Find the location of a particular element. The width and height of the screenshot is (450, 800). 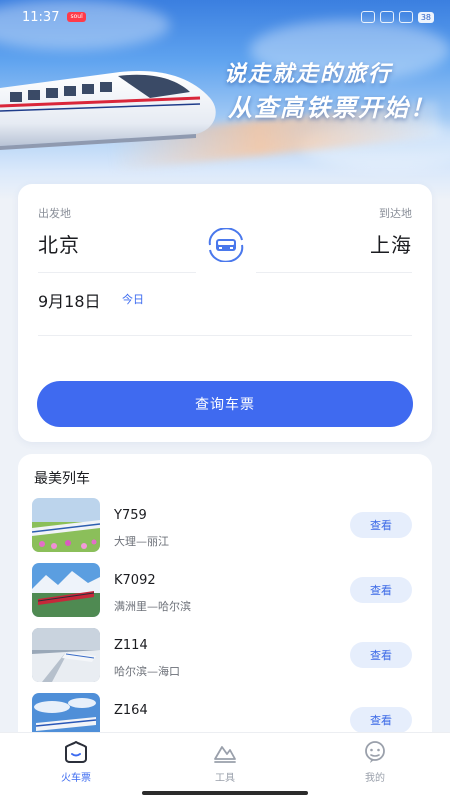

nav-item-profile: 我的 is located at coordinates (375, 761).